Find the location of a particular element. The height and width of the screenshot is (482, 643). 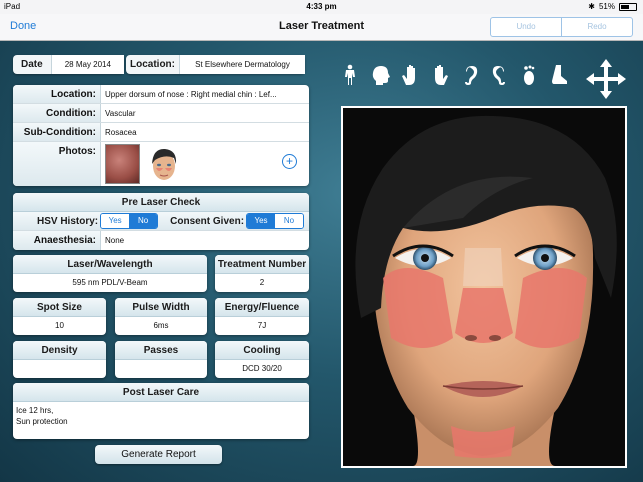

hsv-yes-button: Yes is located at coordinates (115, 221).